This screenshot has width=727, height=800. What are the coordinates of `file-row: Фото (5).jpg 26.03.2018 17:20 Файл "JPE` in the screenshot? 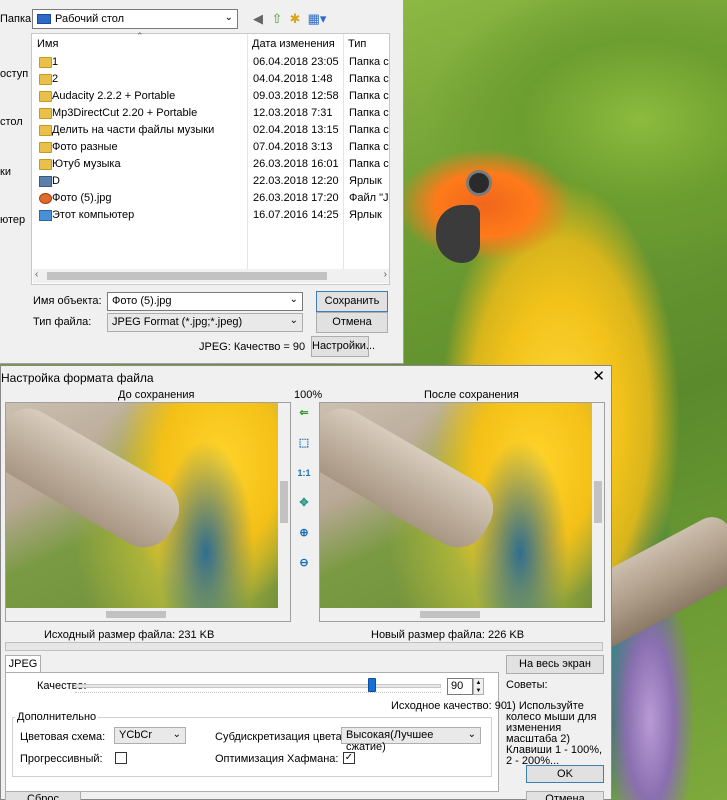 It's located at (211, 198).